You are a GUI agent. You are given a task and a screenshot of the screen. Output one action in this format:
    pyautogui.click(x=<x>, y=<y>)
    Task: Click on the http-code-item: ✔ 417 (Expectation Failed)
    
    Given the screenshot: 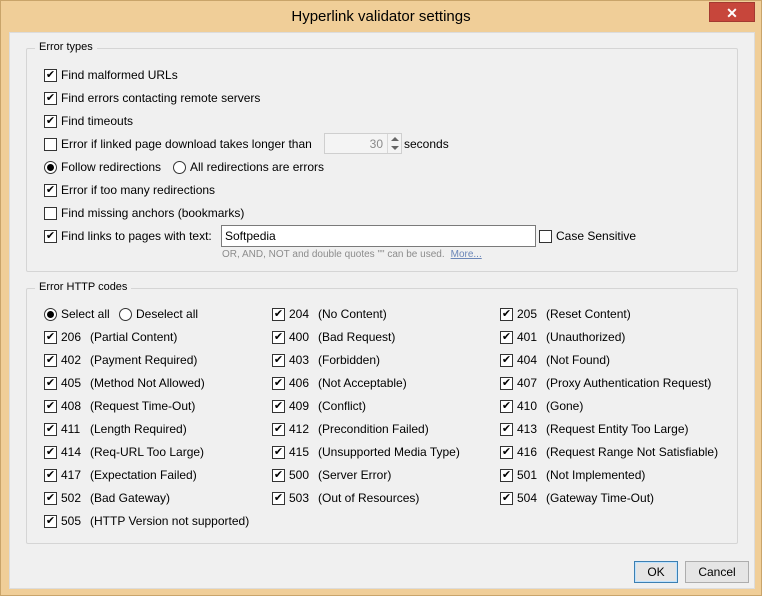 What is the action you would take?
    pyautogui.click(x=120, y=475)
    